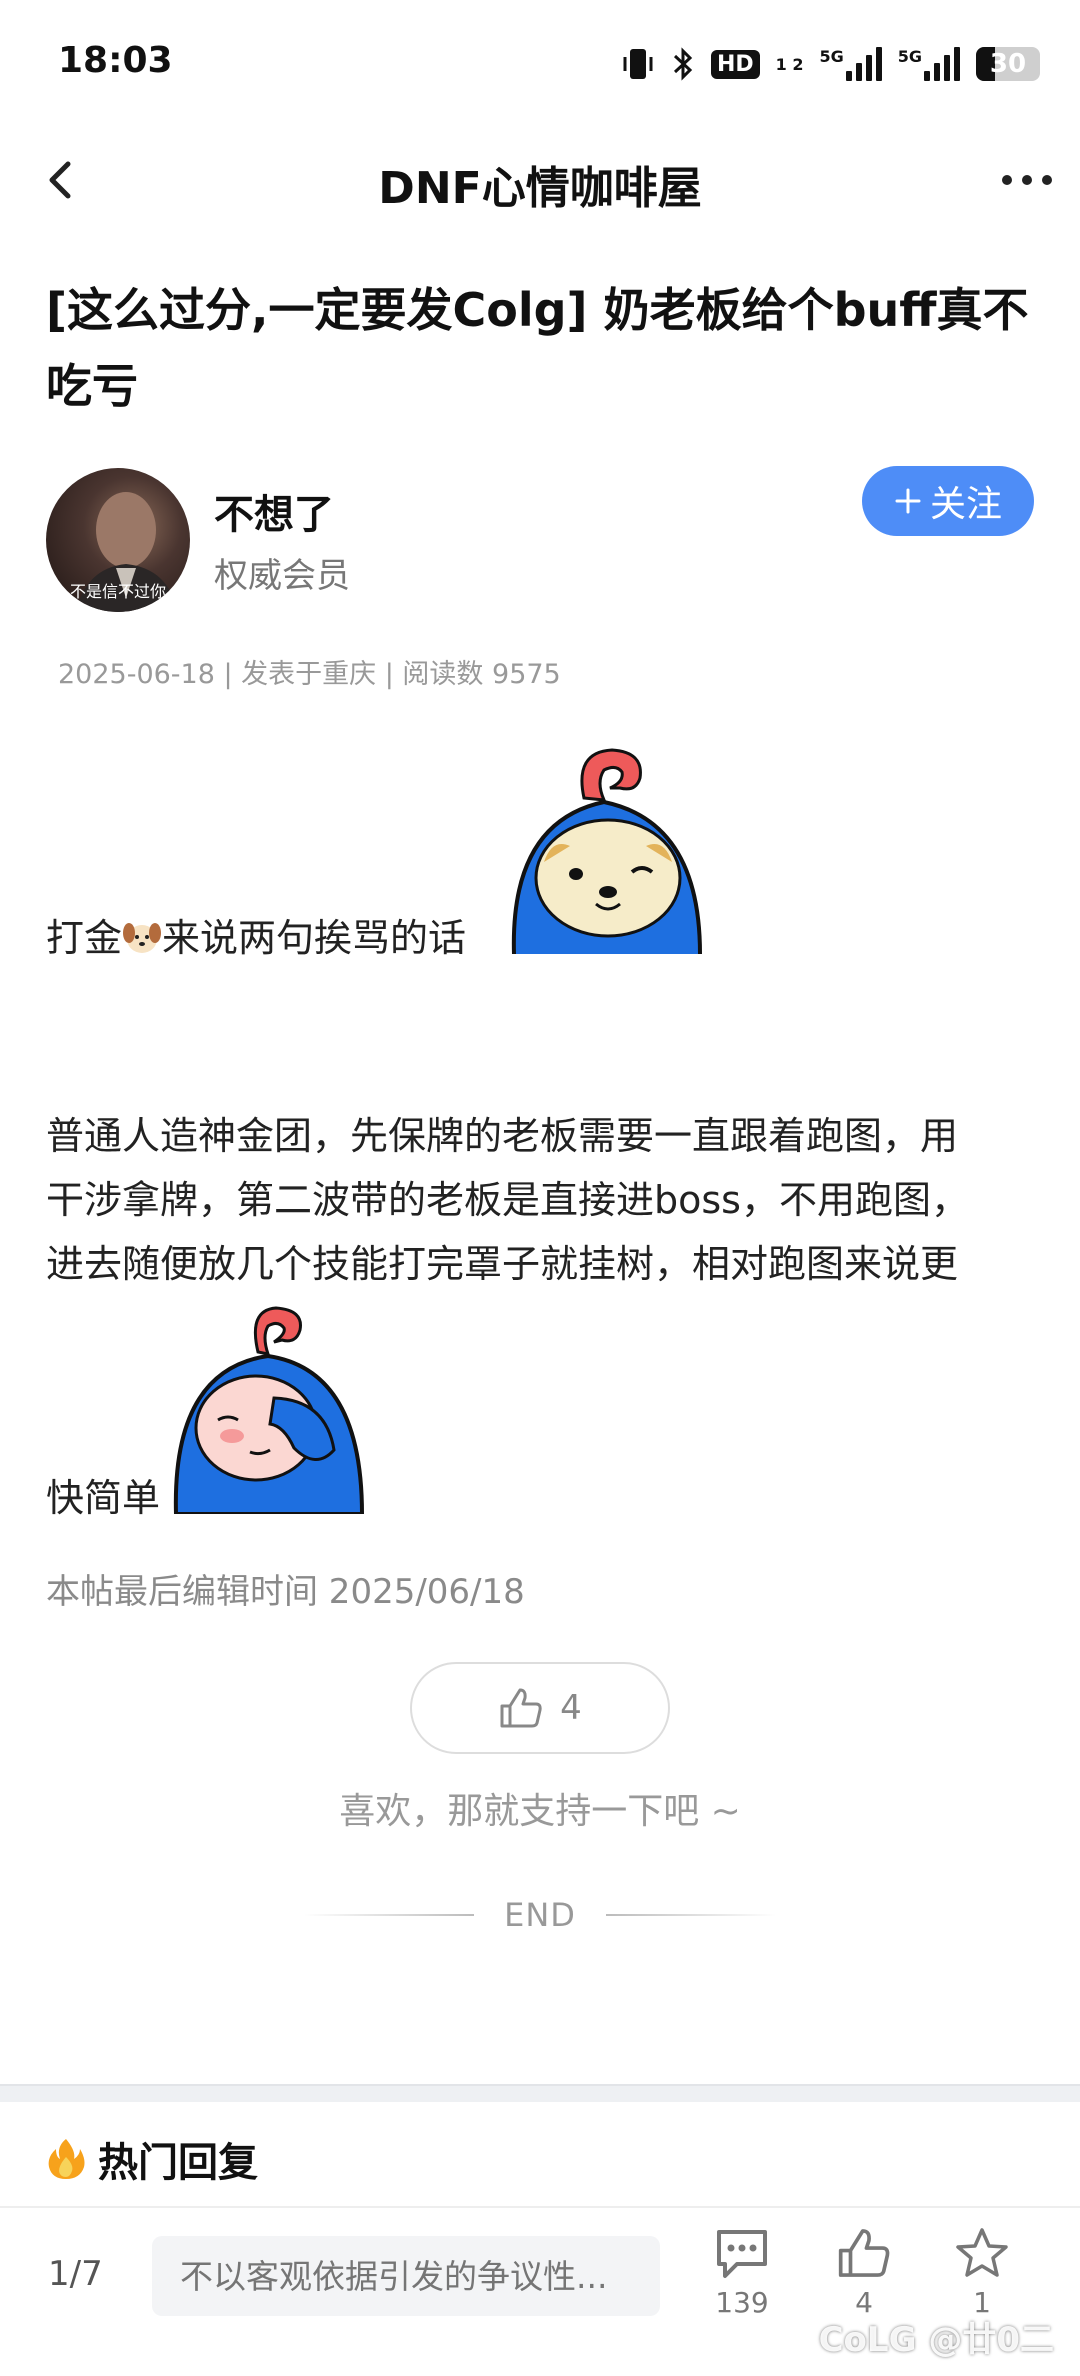 The width and height of the screenshot is (1080, 2376). What do you see at coordinates (178, 2163) in the screenshot?
I see `hot-replies-title: 热门回复` at bounding box center [178, 2163].